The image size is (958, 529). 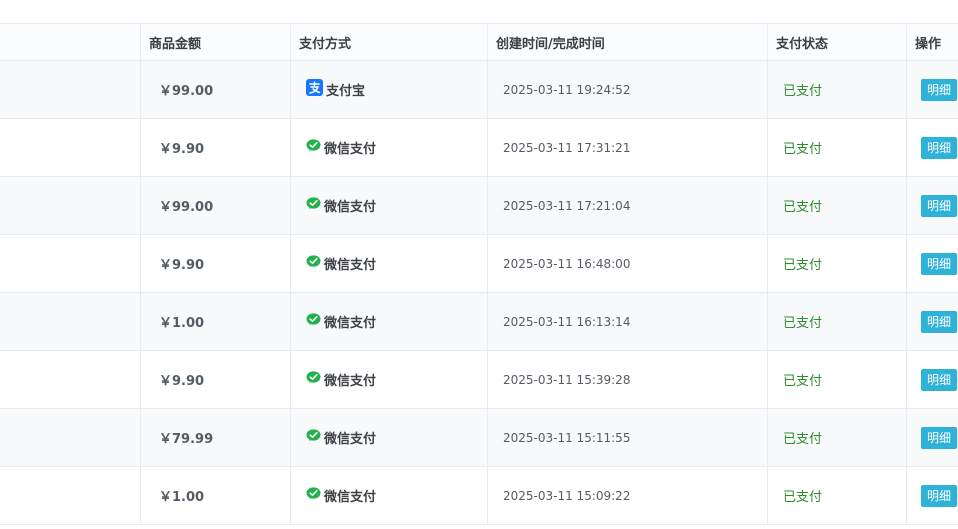 I want to click on amount-value: ￥1.00, so click(x=182, y=497).